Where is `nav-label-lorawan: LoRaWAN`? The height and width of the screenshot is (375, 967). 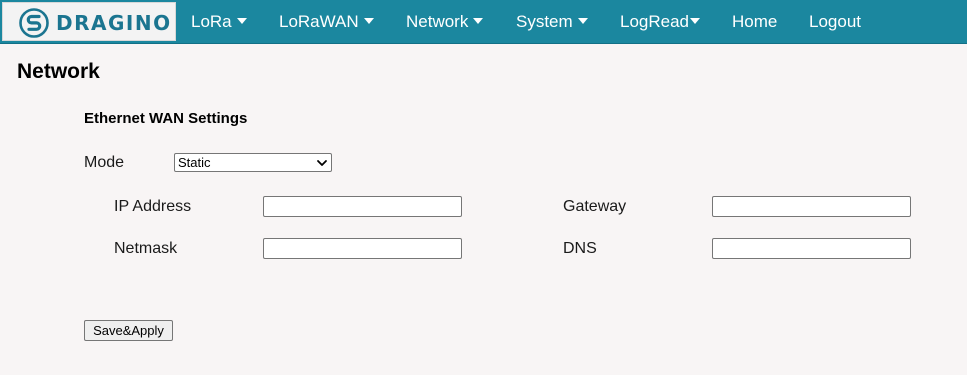
nav-label-lorawan: LoRaWAN is located at coordinates (319, 21).